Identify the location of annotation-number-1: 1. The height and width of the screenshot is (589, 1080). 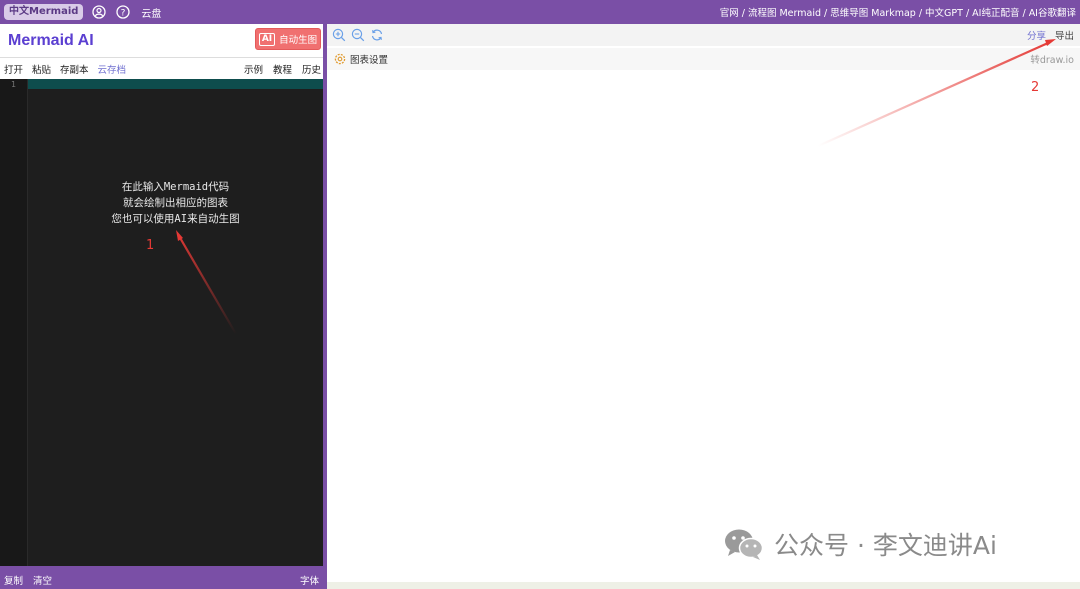
(150, 245).